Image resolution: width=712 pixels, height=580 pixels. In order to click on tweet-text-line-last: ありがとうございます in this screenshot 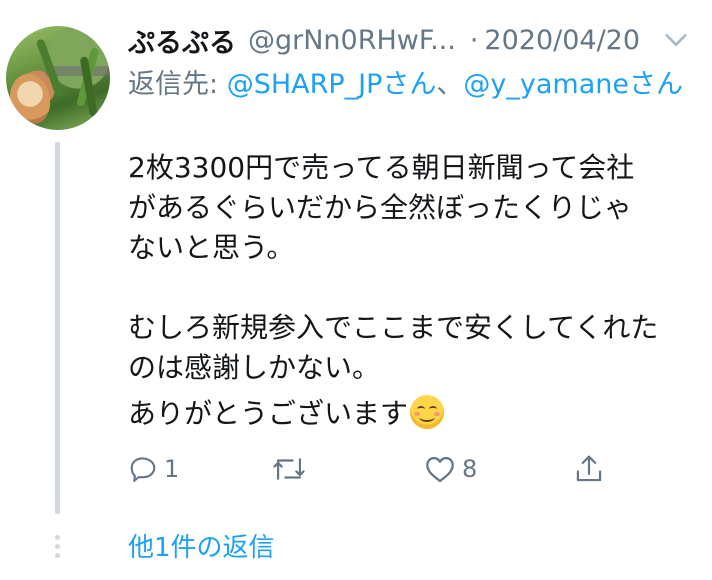, I will do `click(413, 414)`.